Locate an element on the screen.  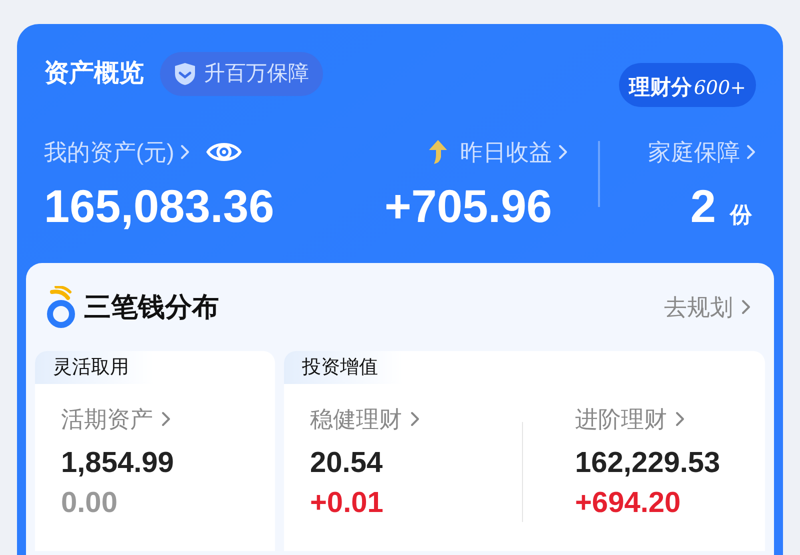
item-value: 162,229.53 is located at coordinates (647, 463).